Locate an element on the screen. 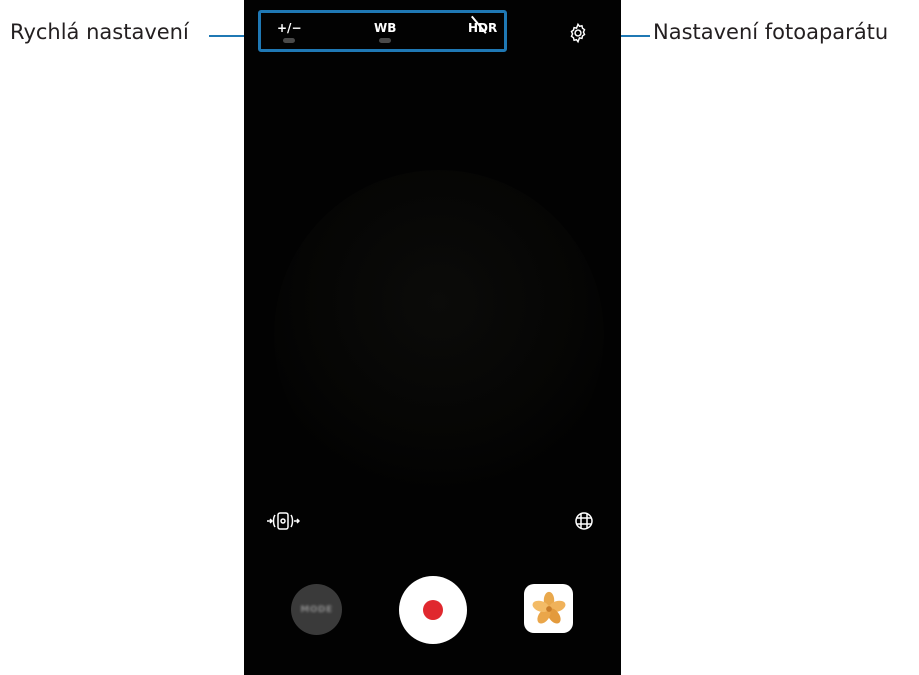 The image size is (919, 675). white-balance-label: WB is located at coordinates (385, 28).